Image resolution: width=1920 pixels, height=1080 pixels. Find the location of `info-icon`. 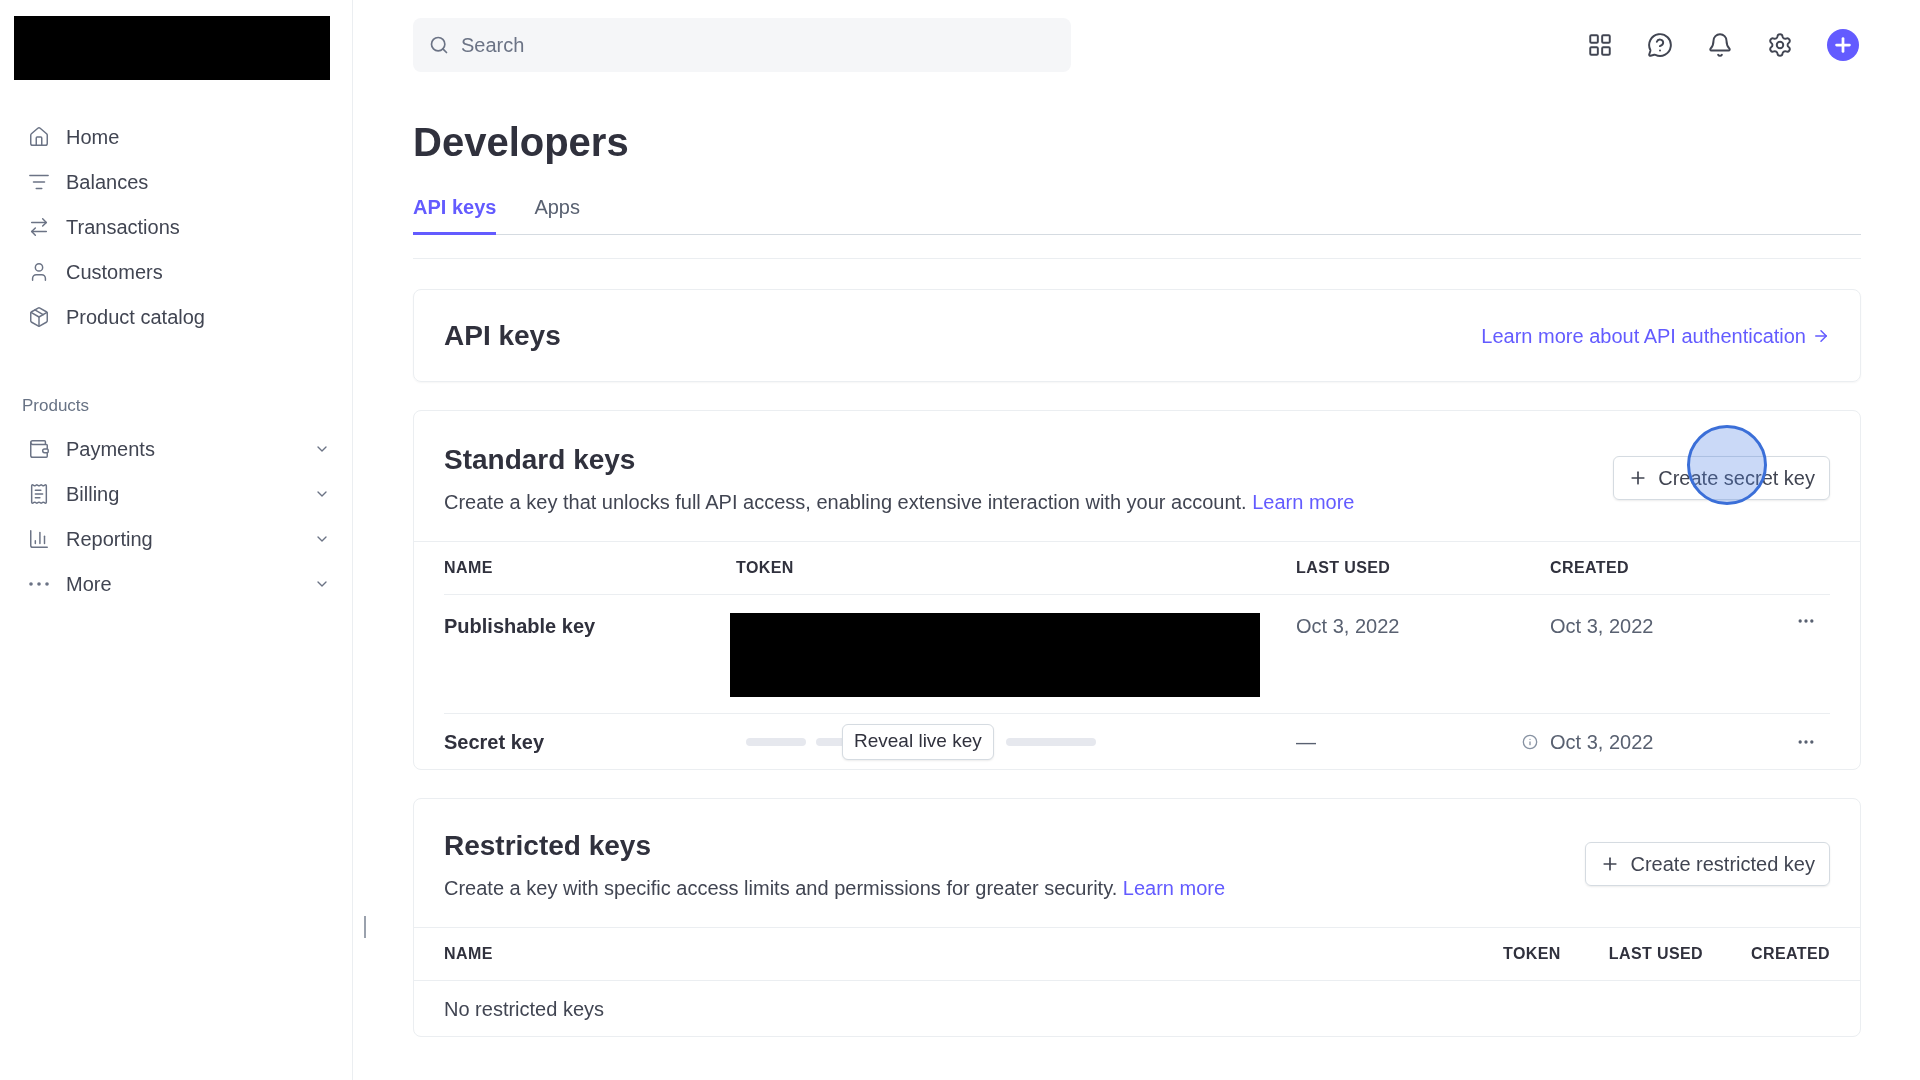

info-icon is located at coordinates (1530, 741).